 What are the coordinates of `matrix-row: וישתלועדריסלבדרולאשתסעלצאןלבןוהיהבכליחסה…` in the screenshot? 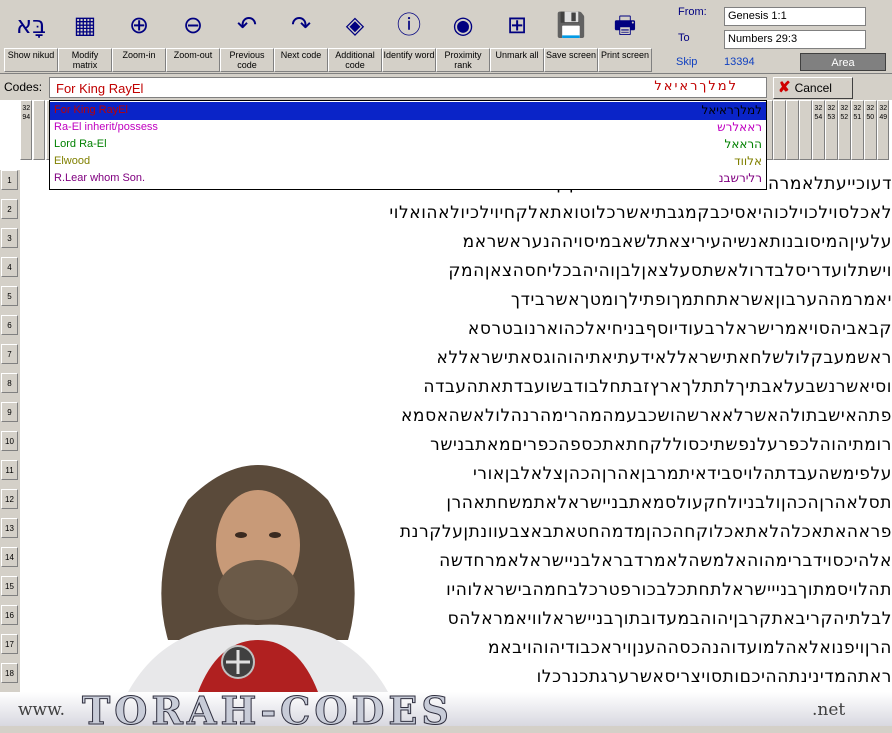 It's located at (457, 271).